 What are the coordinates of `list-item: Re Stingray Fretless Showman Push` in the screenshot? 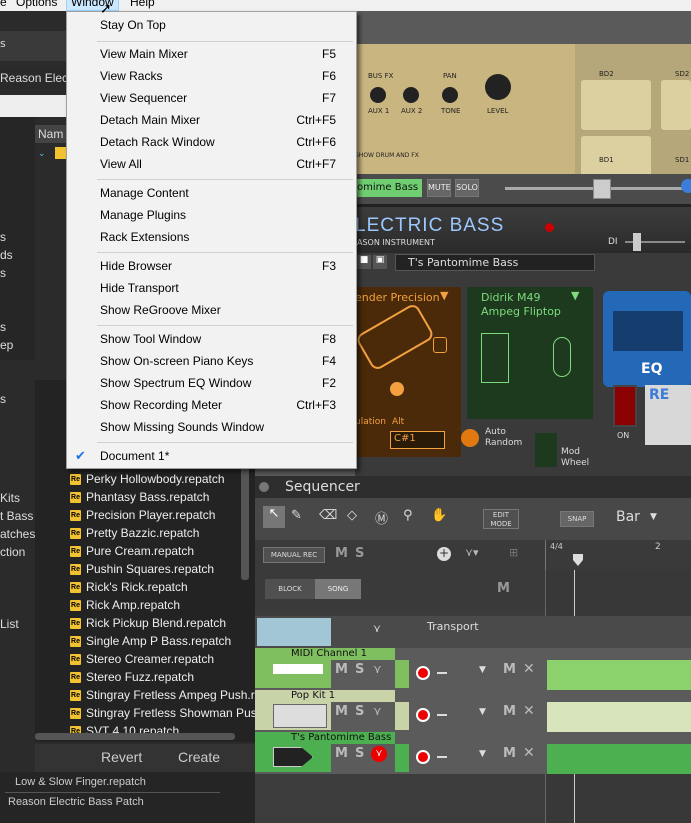 It's located at (162, 713).